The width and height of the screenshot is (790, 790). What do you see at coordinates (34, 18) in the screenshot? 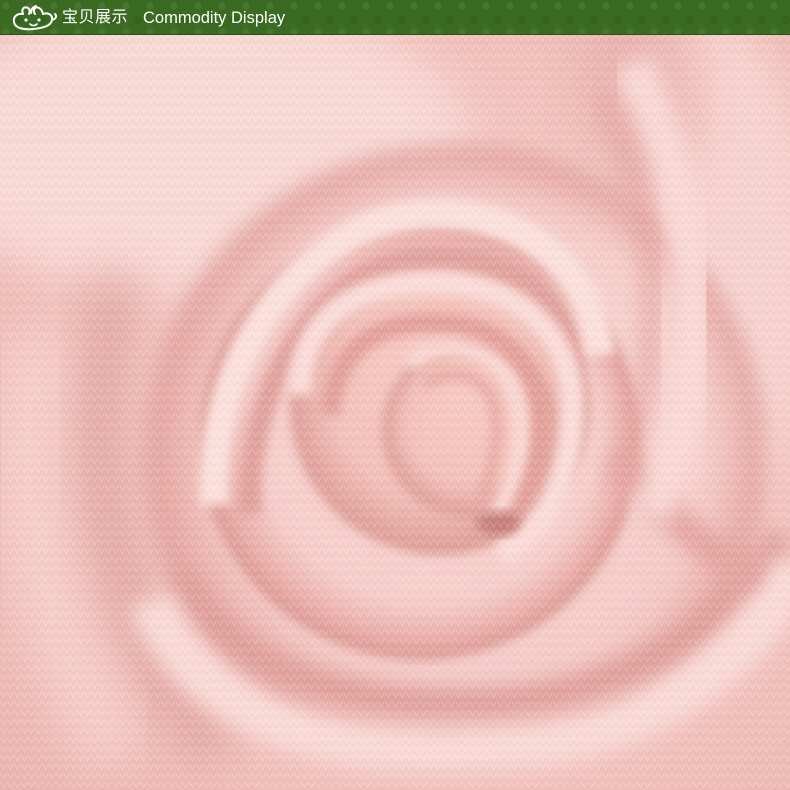
I see `mascot-logo-icon` at bounding box center [34, 18].